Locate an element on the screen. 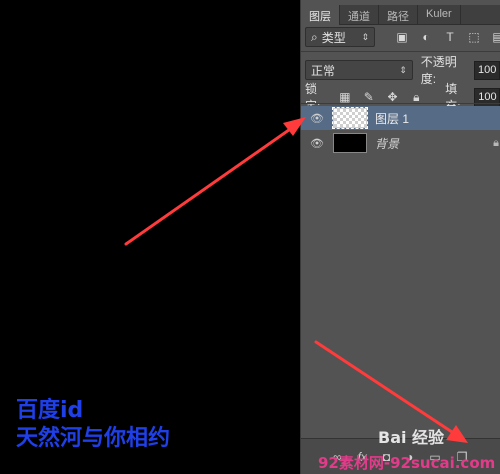 The height and width of the screenshot is (474, 500). filter-kind-label: 类型 is located at coordinates (333, 37).